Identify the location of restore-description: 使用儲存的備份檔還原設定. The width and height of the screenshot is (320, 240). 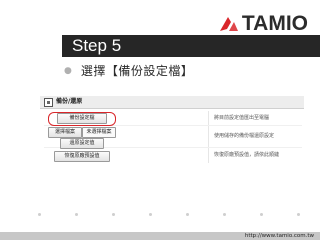
(244, 136).